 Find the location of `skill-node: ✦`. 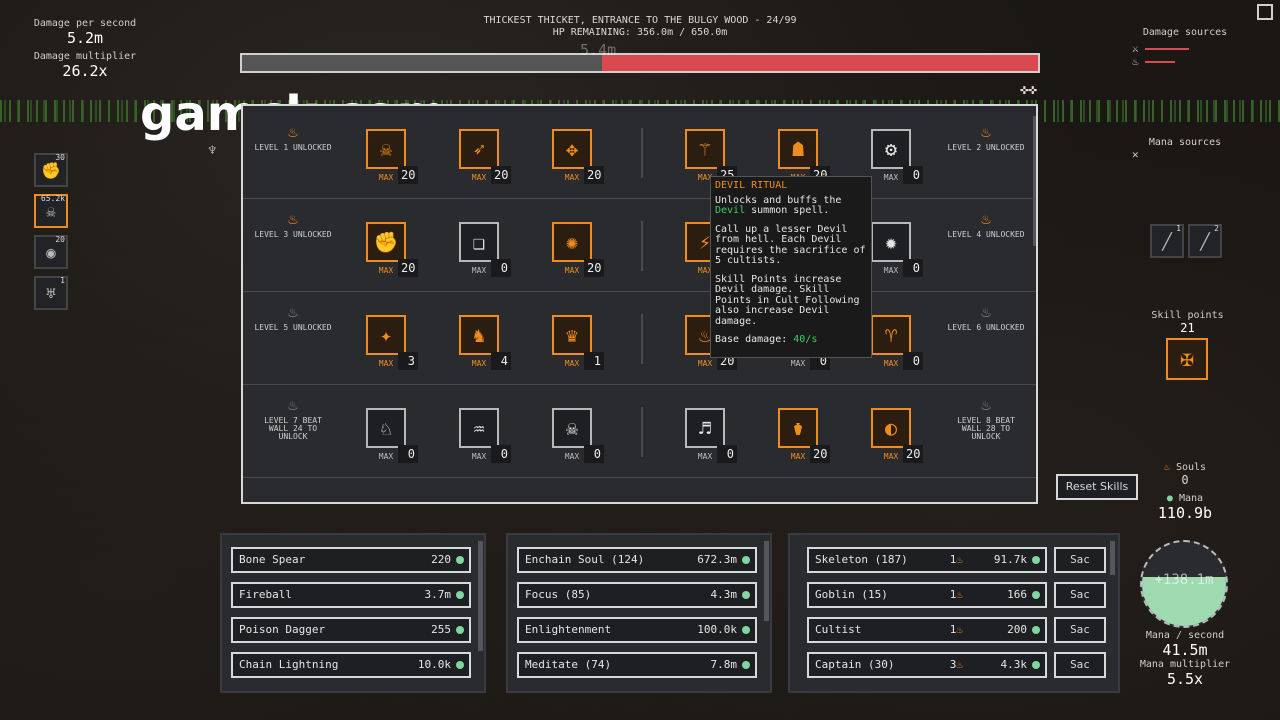

skill-node: ✦ is located at coordinates (386, 335).